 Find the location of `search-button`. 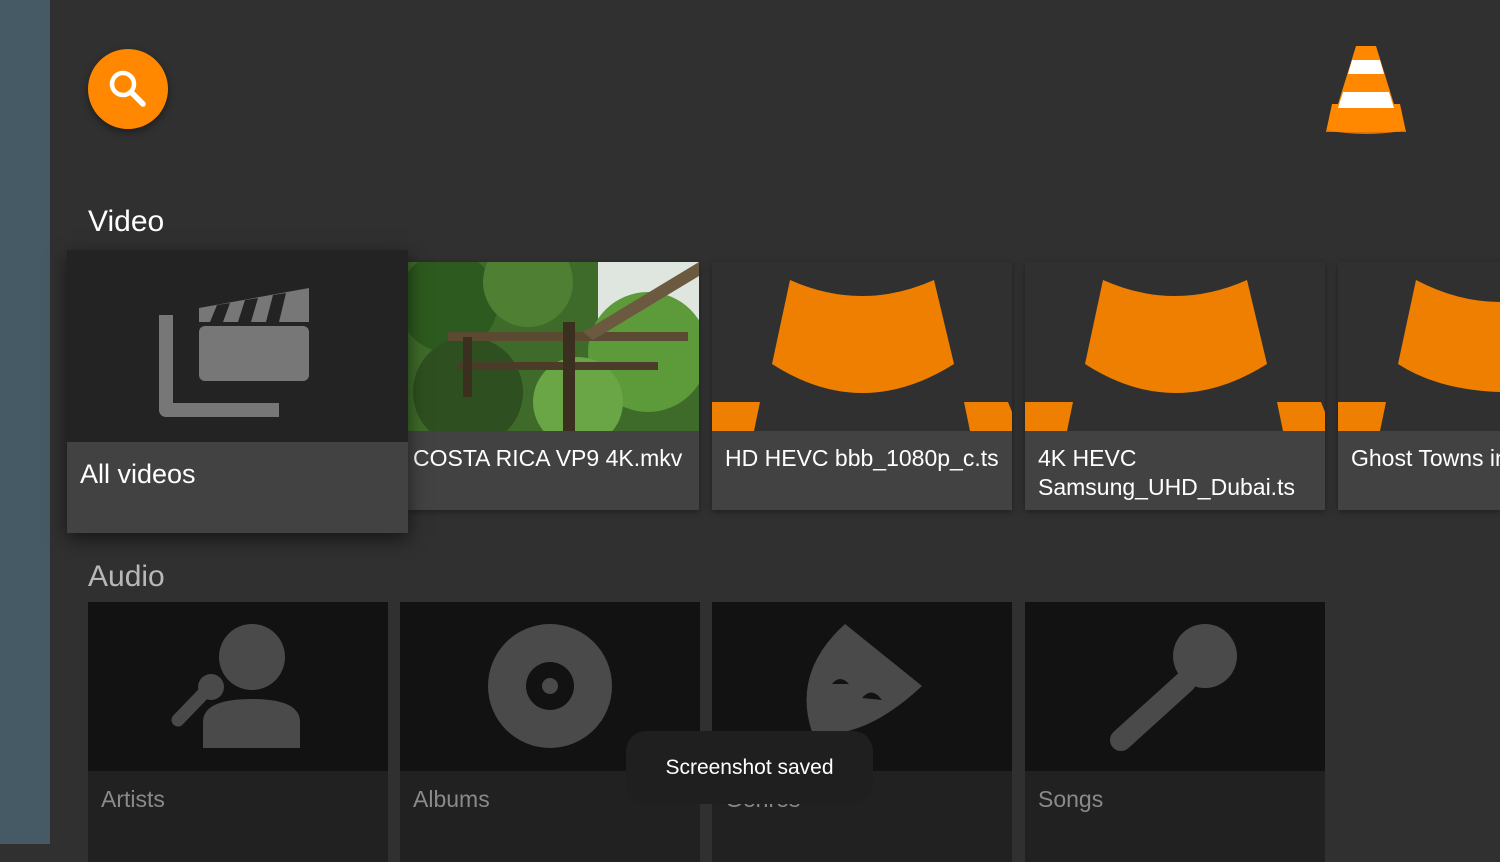

search-button is located at coordinates (128, 89).